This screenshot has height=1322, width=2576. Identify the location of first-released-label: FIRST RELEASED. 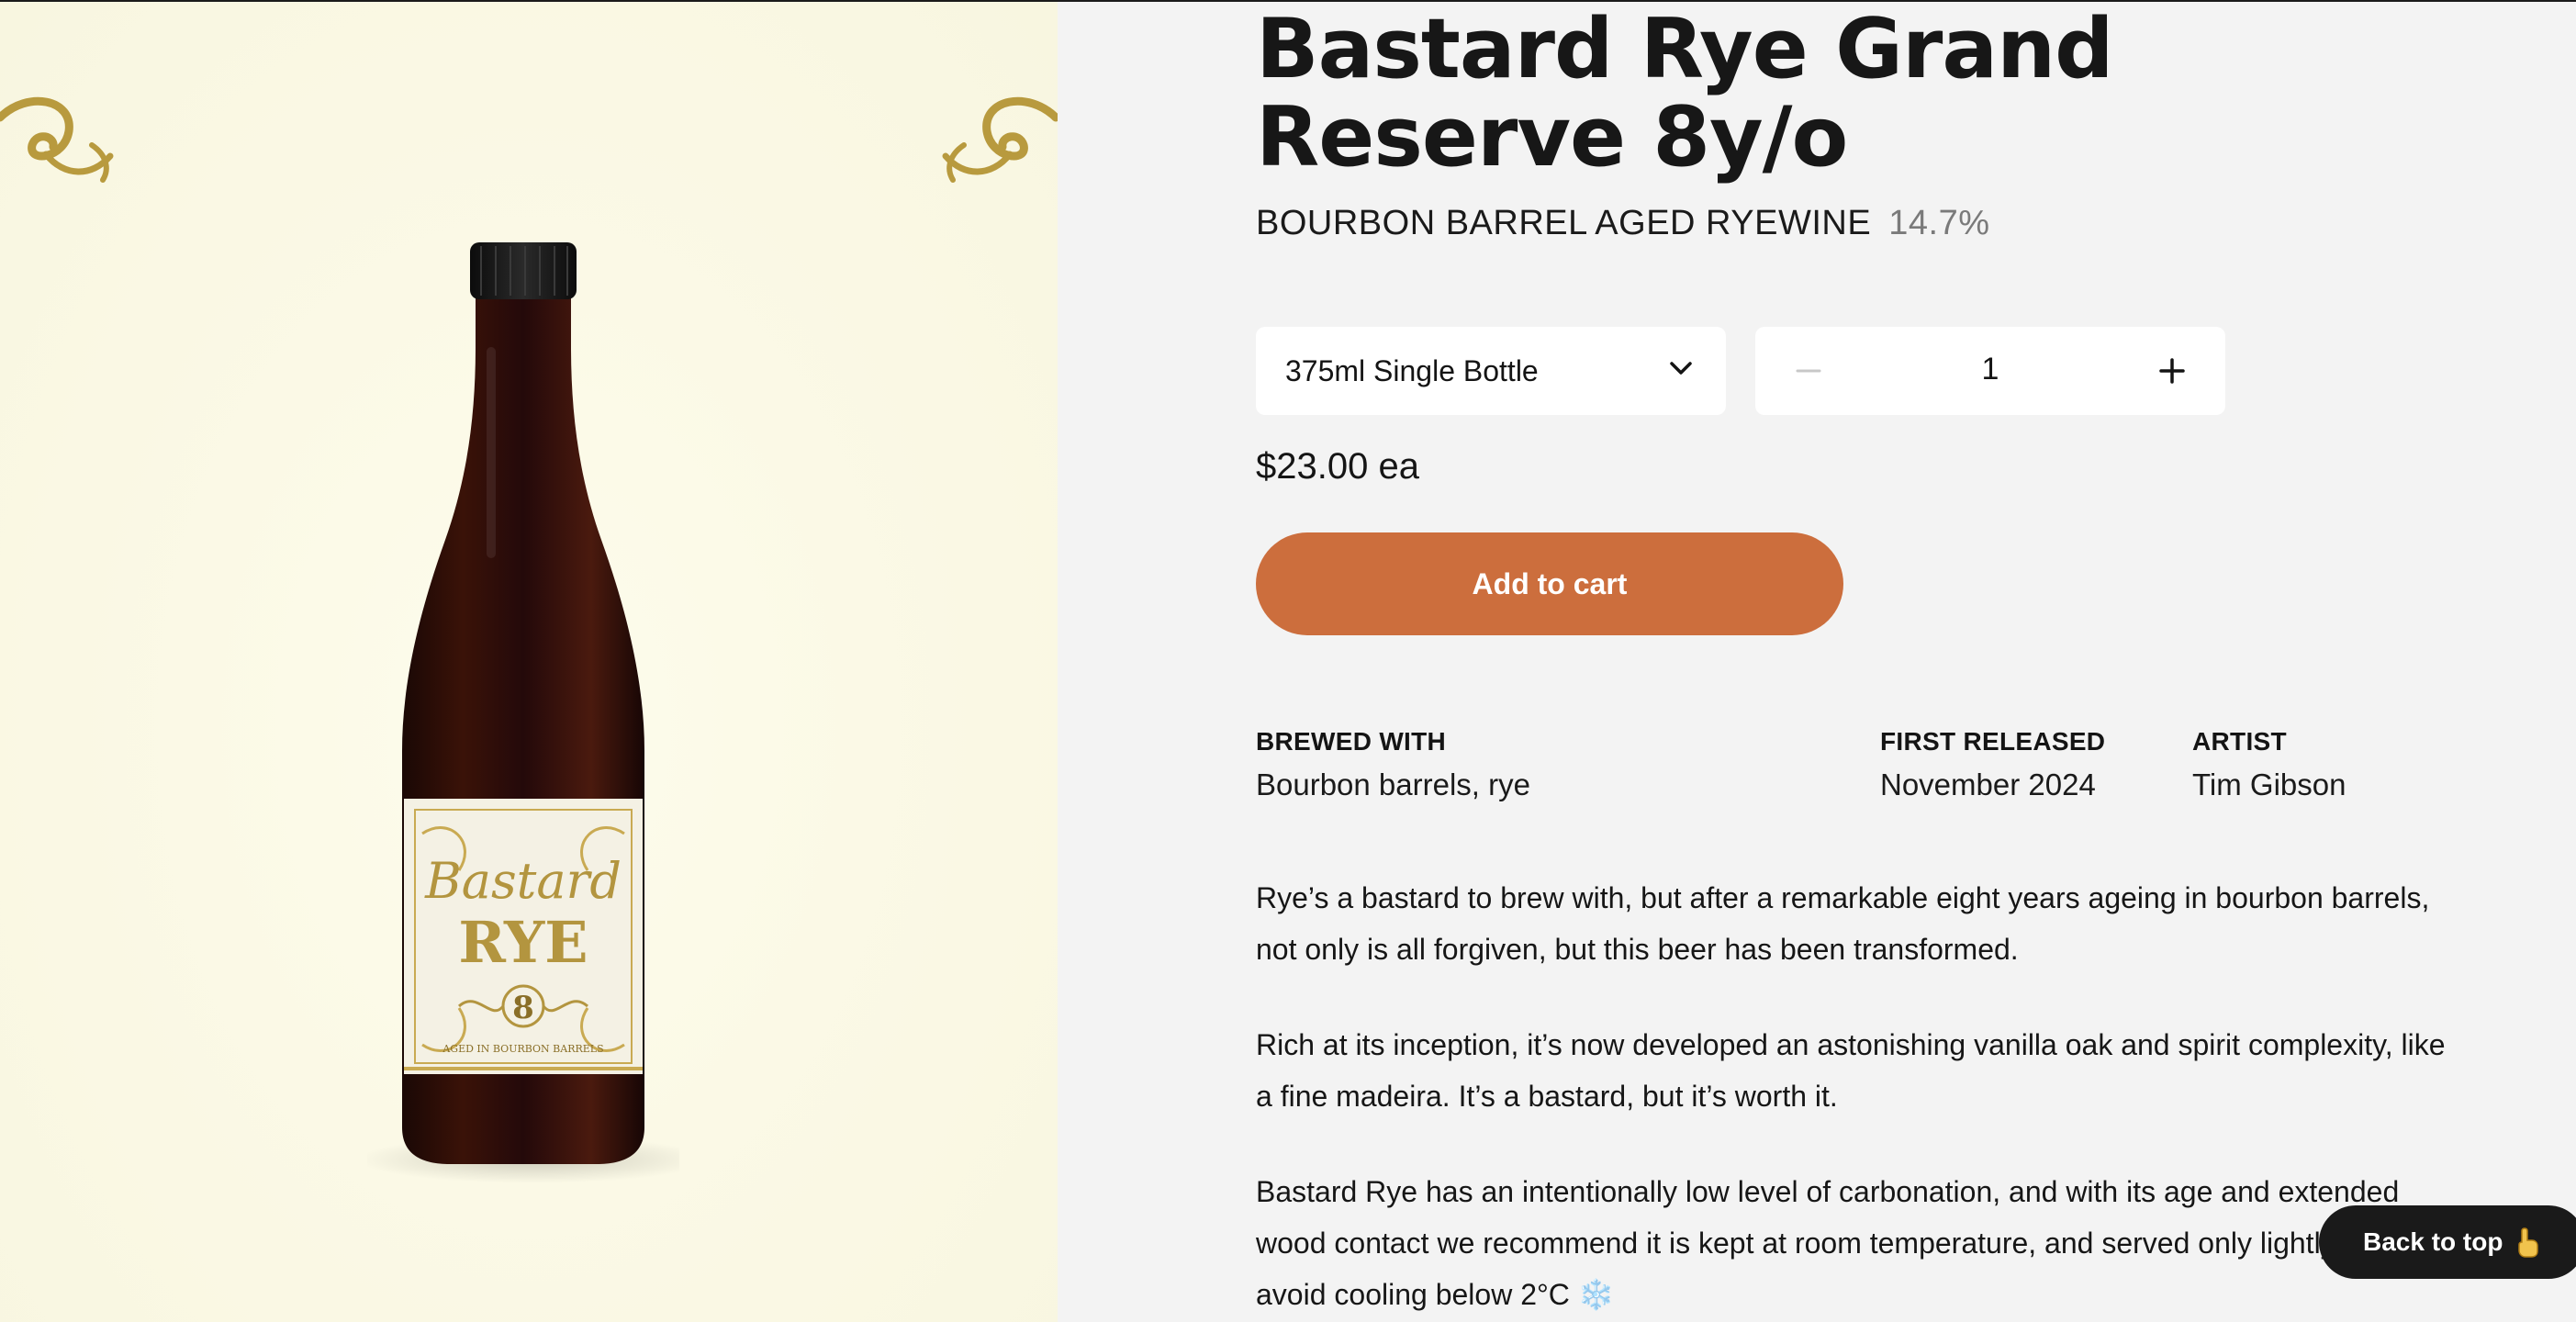
(1993, 741).